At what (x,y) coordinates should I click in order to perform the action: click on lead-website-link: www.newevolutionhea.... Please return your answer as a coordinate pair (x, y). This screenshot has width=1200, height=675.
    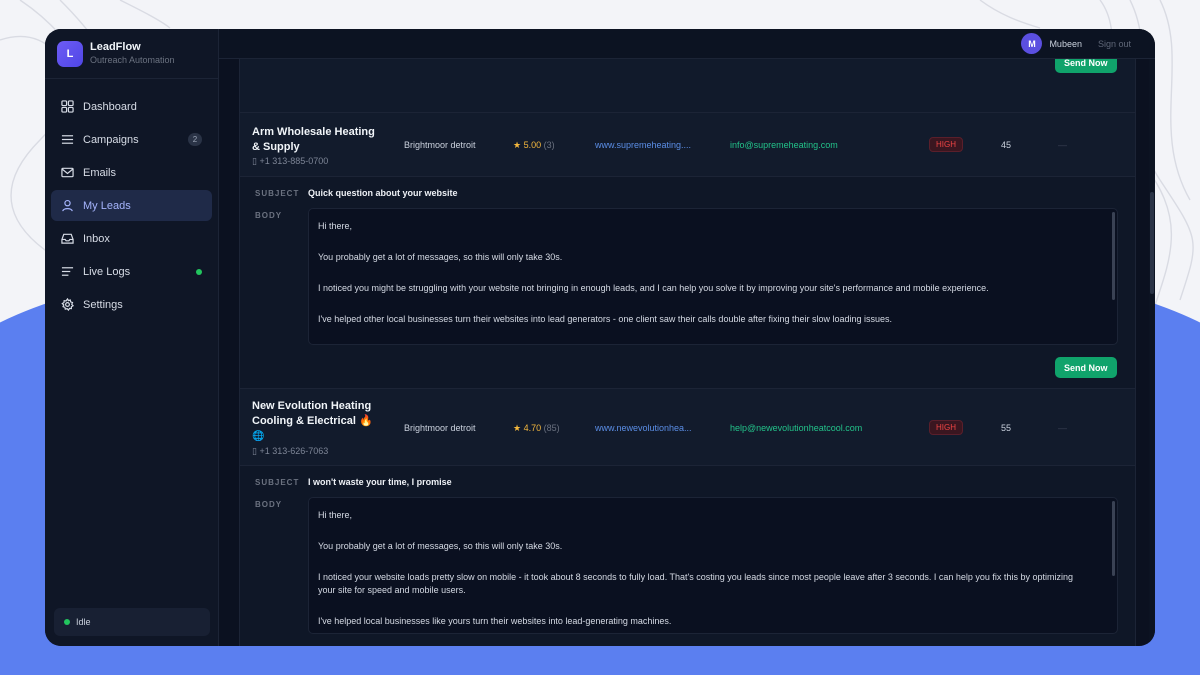
    Looking at the image, I should click on (645, 428).